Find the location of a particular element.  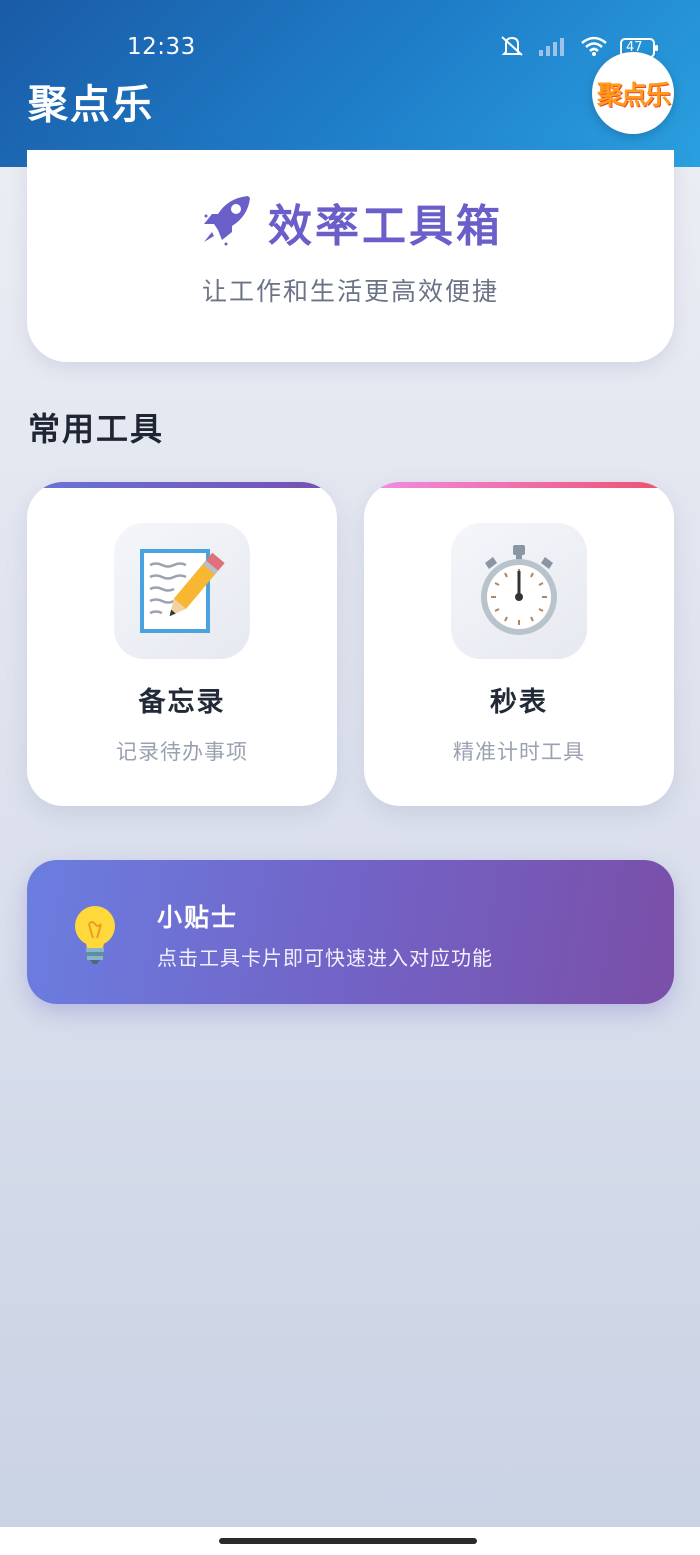

wifi-icon is located at coordinates (594, 48).